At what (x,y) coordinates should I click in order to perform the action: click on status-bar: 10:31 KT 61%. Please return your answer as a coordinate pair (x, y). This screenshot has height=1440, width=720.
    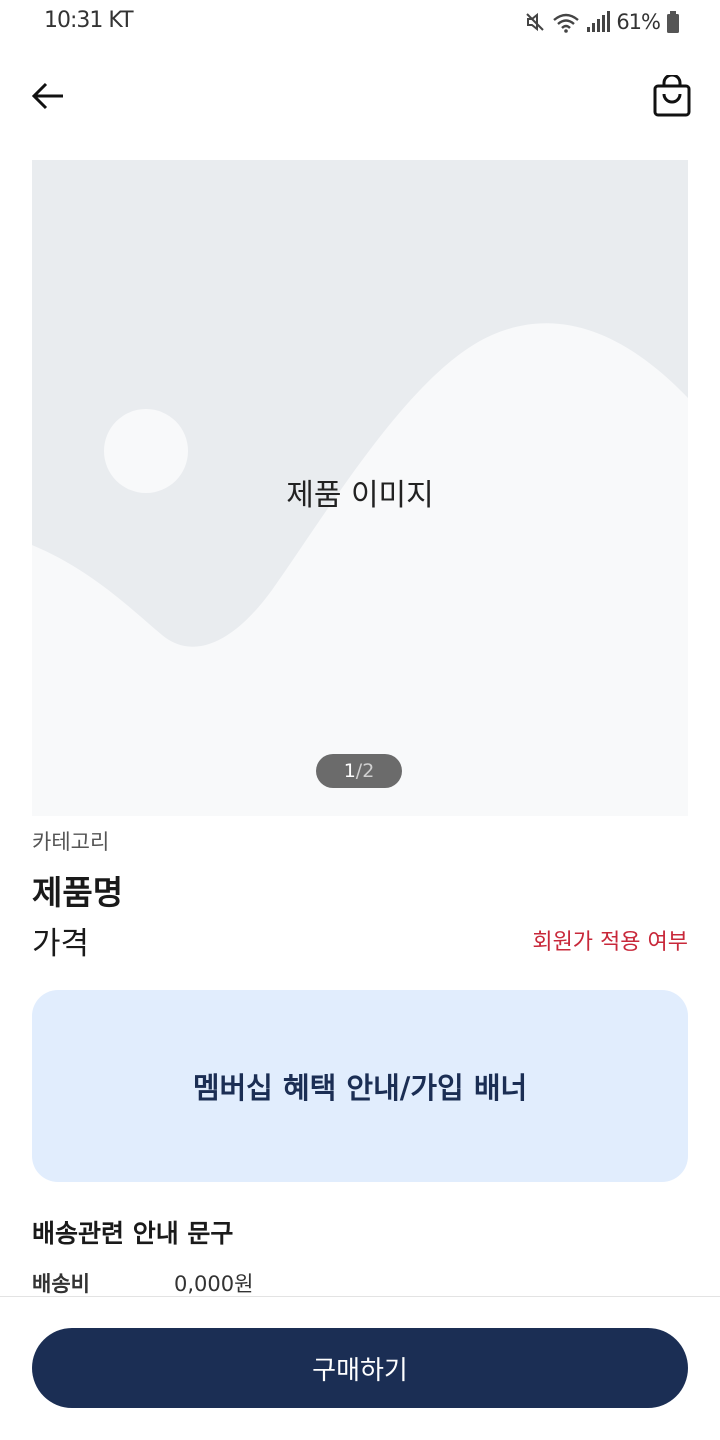
    Looking at the image, I should click on (360, 22).